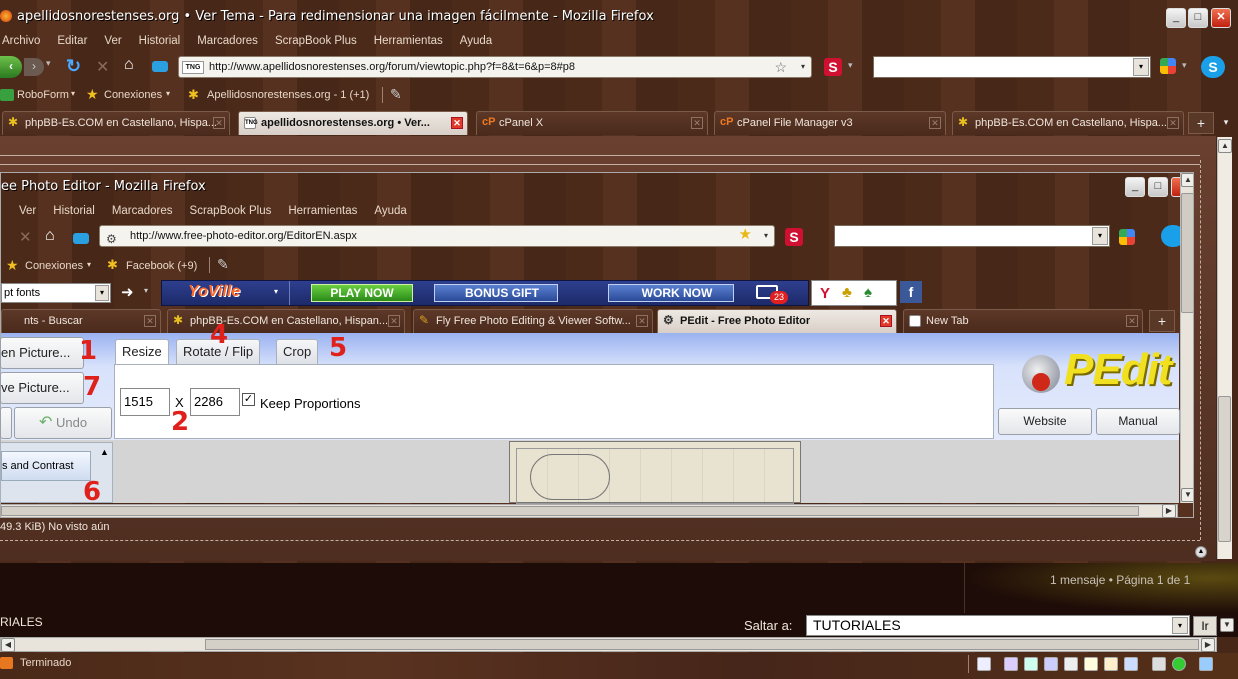 This screenshot has width=1238, height=679. I want to click on inner-feather-icon: ✎, so click(223, 264).